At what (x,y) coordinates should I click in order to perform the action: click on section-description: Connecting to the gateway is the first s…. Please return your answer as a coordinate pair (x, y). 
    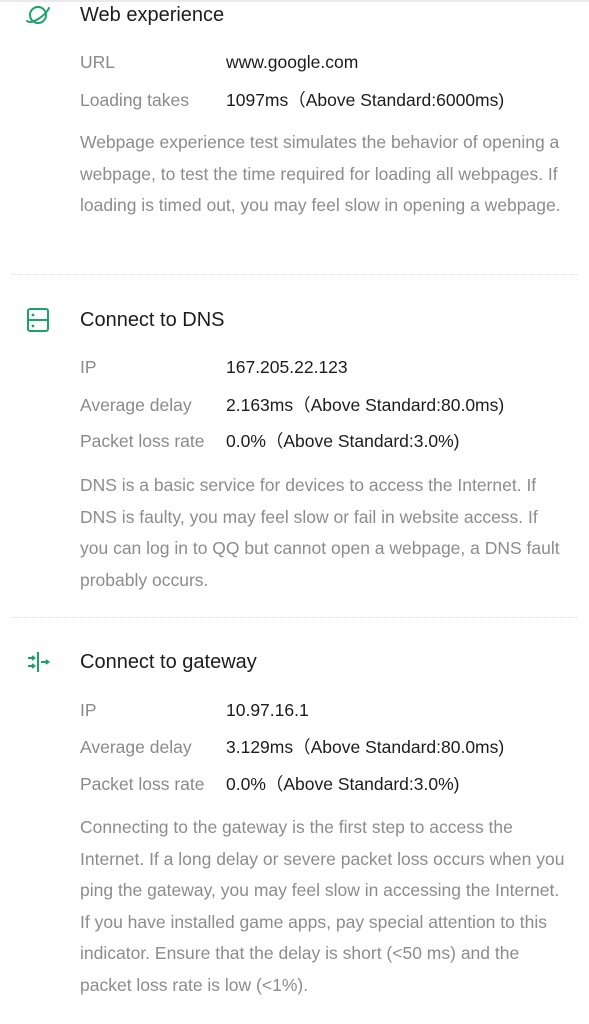
    Looking at the image, I should click on (322, 906).